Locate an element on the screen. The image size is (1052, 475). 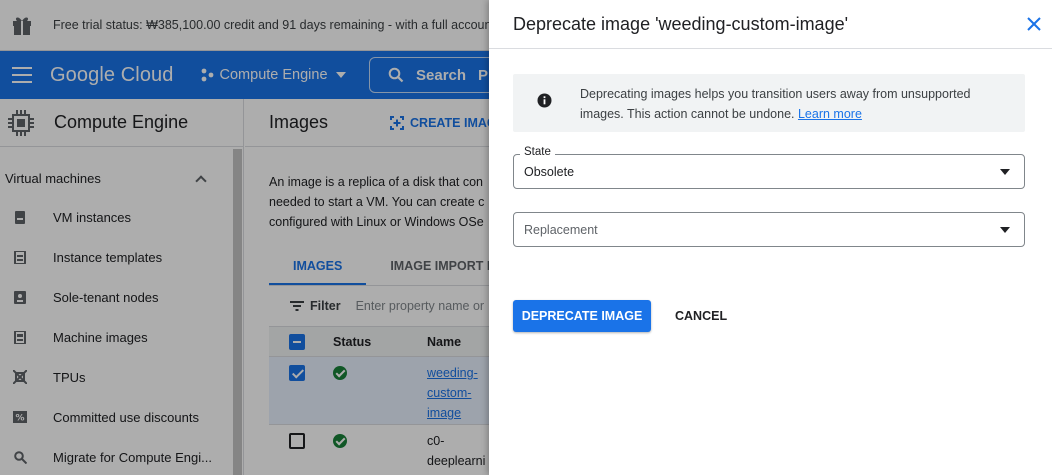
state-select-value: Obsolete is located at coordinates (549, 172).